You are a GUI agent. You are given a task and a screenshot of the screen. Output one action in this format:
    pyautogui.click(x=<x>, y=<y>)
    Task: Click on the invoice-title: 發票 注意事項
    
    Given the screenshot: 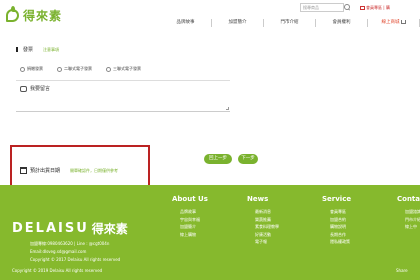 What is the action you would take?
    pyautogui.click(x=123, y=49)
    